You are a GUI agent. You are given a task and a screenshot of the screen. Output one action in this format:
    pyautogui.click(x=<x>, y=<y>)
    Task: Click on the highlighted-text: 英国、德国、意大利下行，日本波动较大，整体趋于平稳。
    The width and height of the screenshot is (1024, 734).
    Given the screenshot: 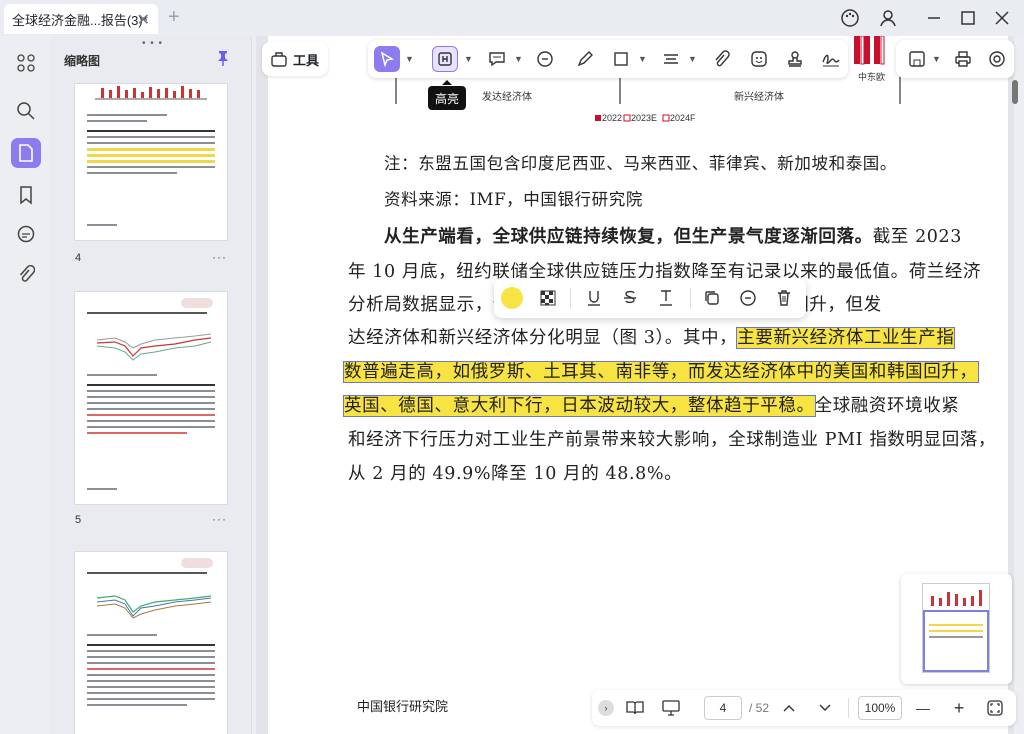 What is the action you would take?
    pyautogui.click(x=579, y=406)
    